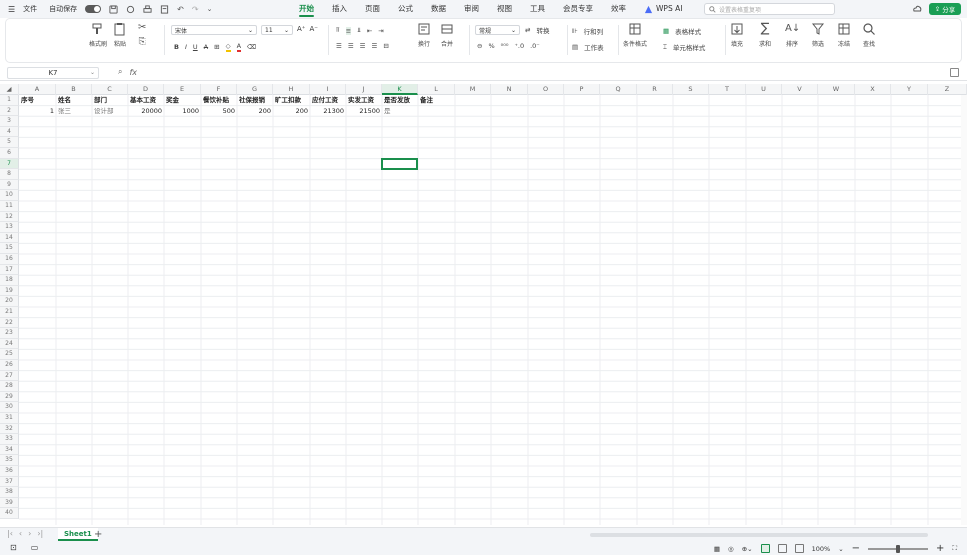  What do you see at coordinates (214, 30) in the screenshot?
I see `font-family-select: 宋体 ⌄` at bounding box center [214, 30].